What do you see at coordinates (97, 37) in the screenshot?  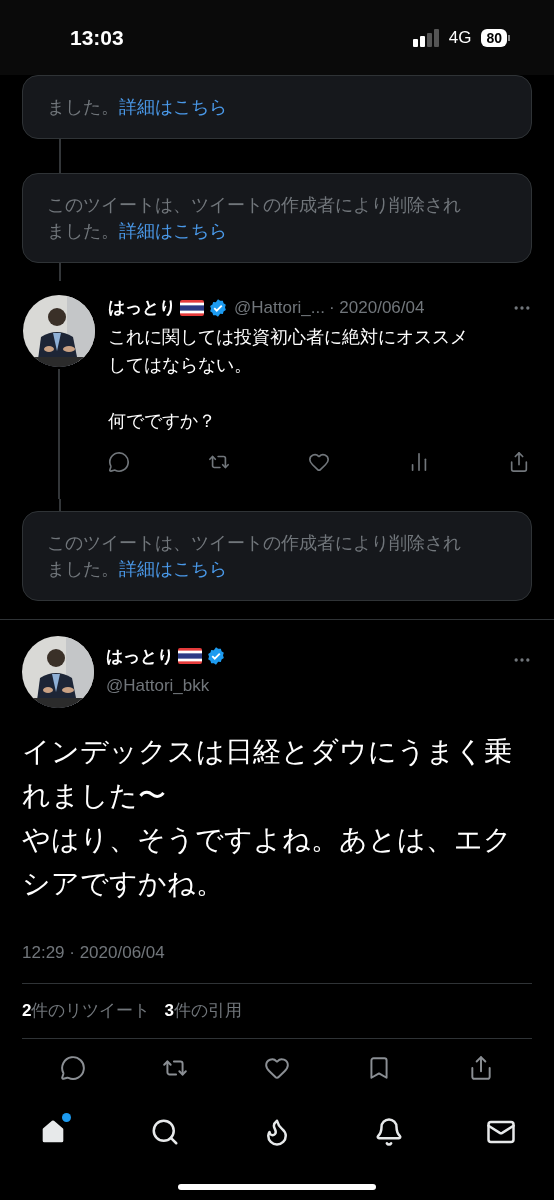 I see `clock: 13:03` at bounding box center [97, 37].